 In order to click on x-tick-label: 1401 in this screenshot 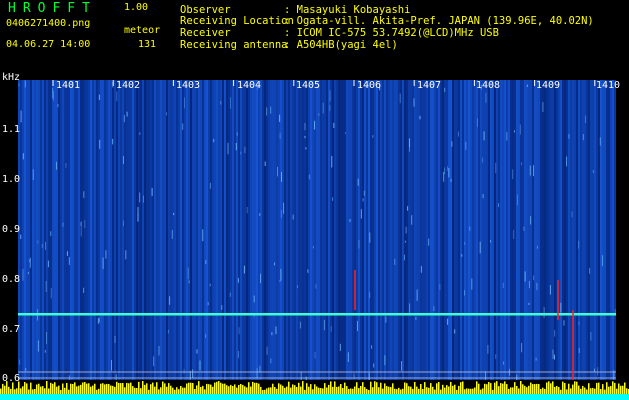, I will do `click(68, 85)`.